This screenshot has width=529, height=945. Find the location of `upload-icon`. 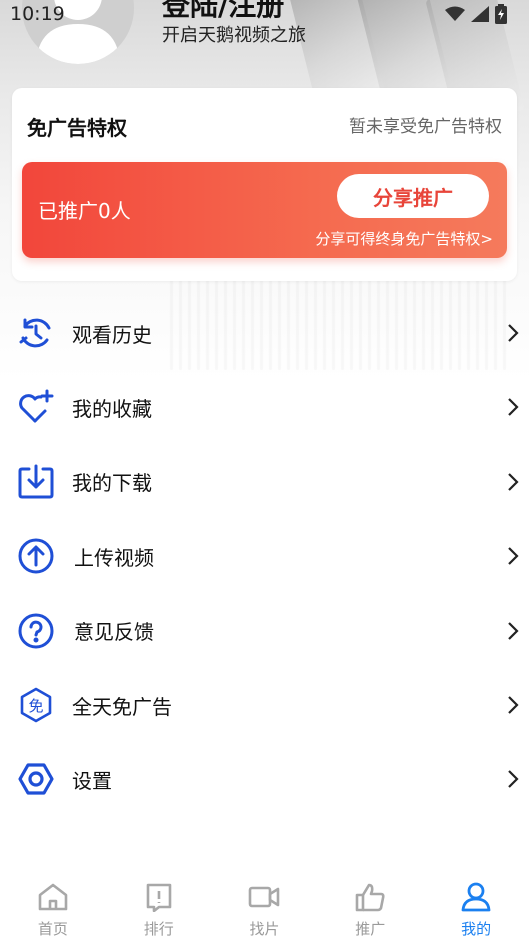

upload-icon is located at coordinates (36, 556).